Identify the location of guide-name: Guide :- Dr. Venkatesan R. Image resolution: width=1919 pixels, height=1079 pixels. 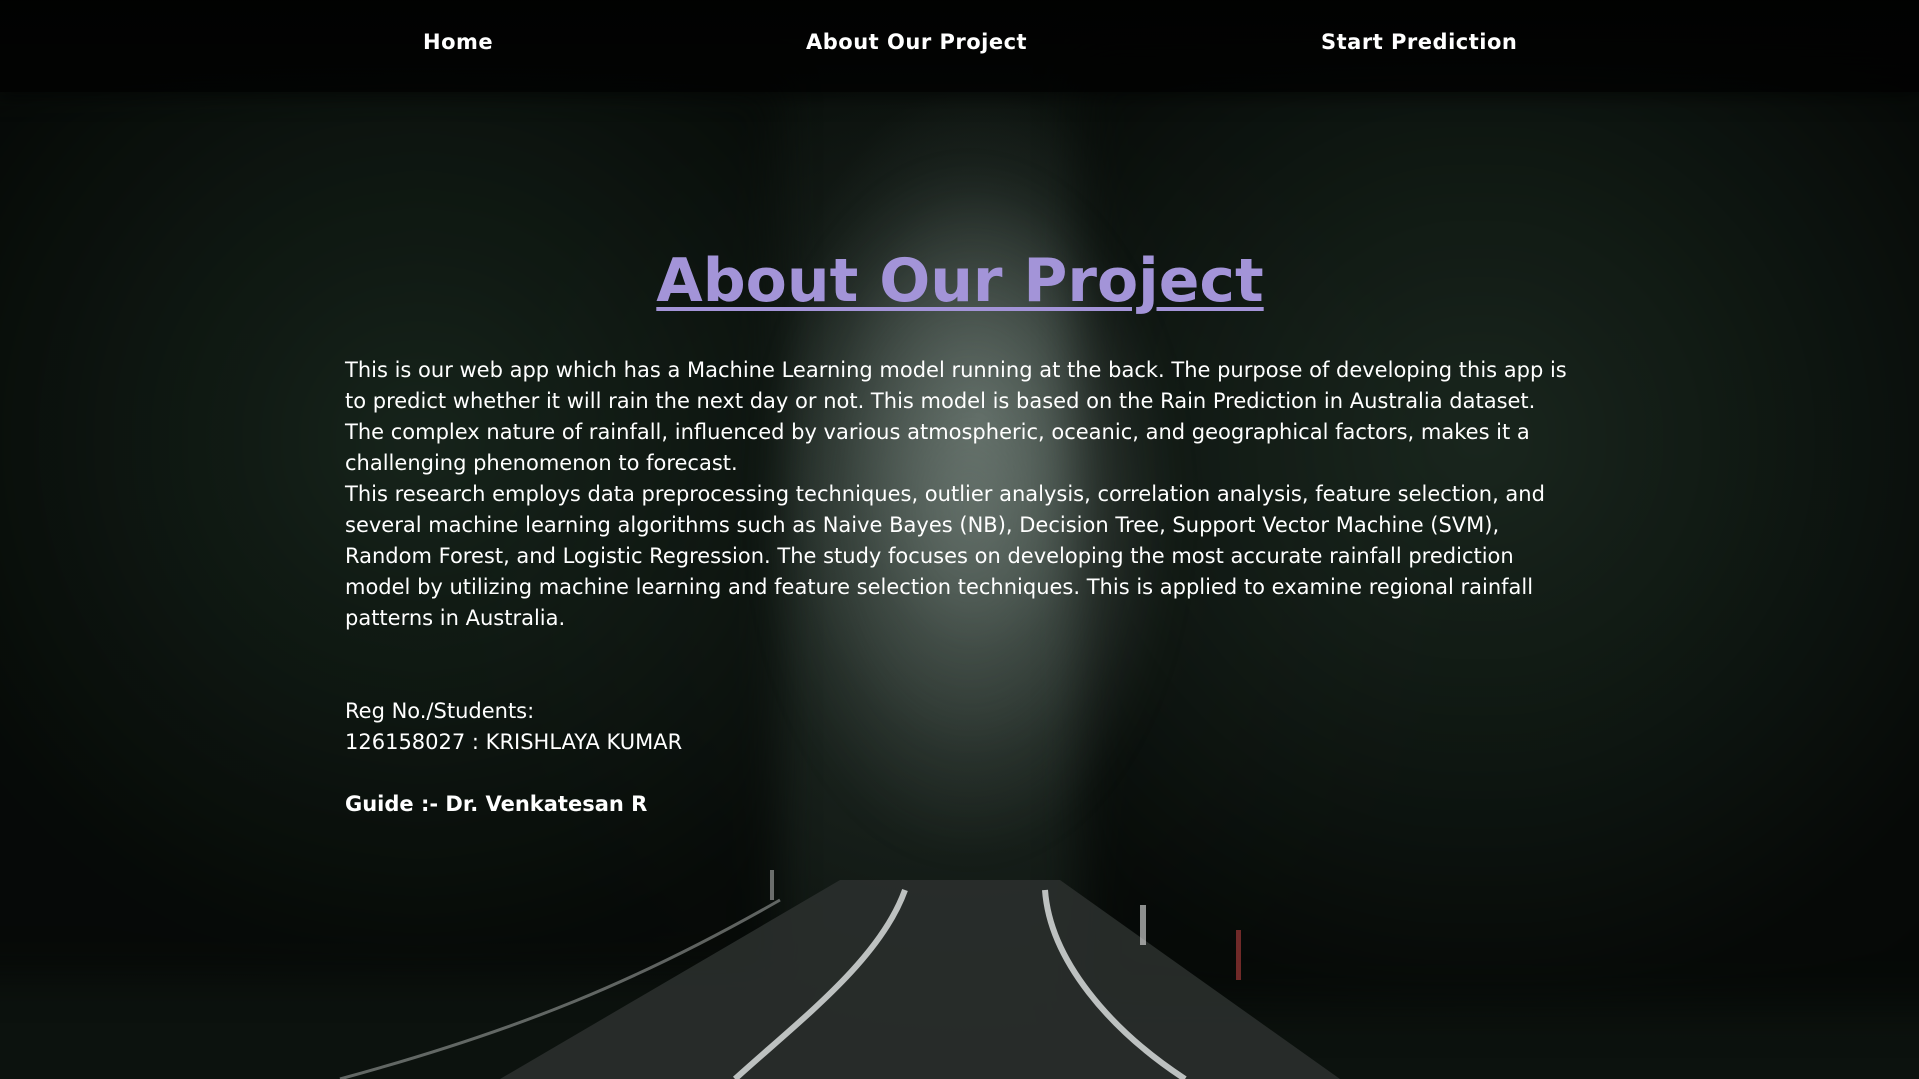
(496, 804).